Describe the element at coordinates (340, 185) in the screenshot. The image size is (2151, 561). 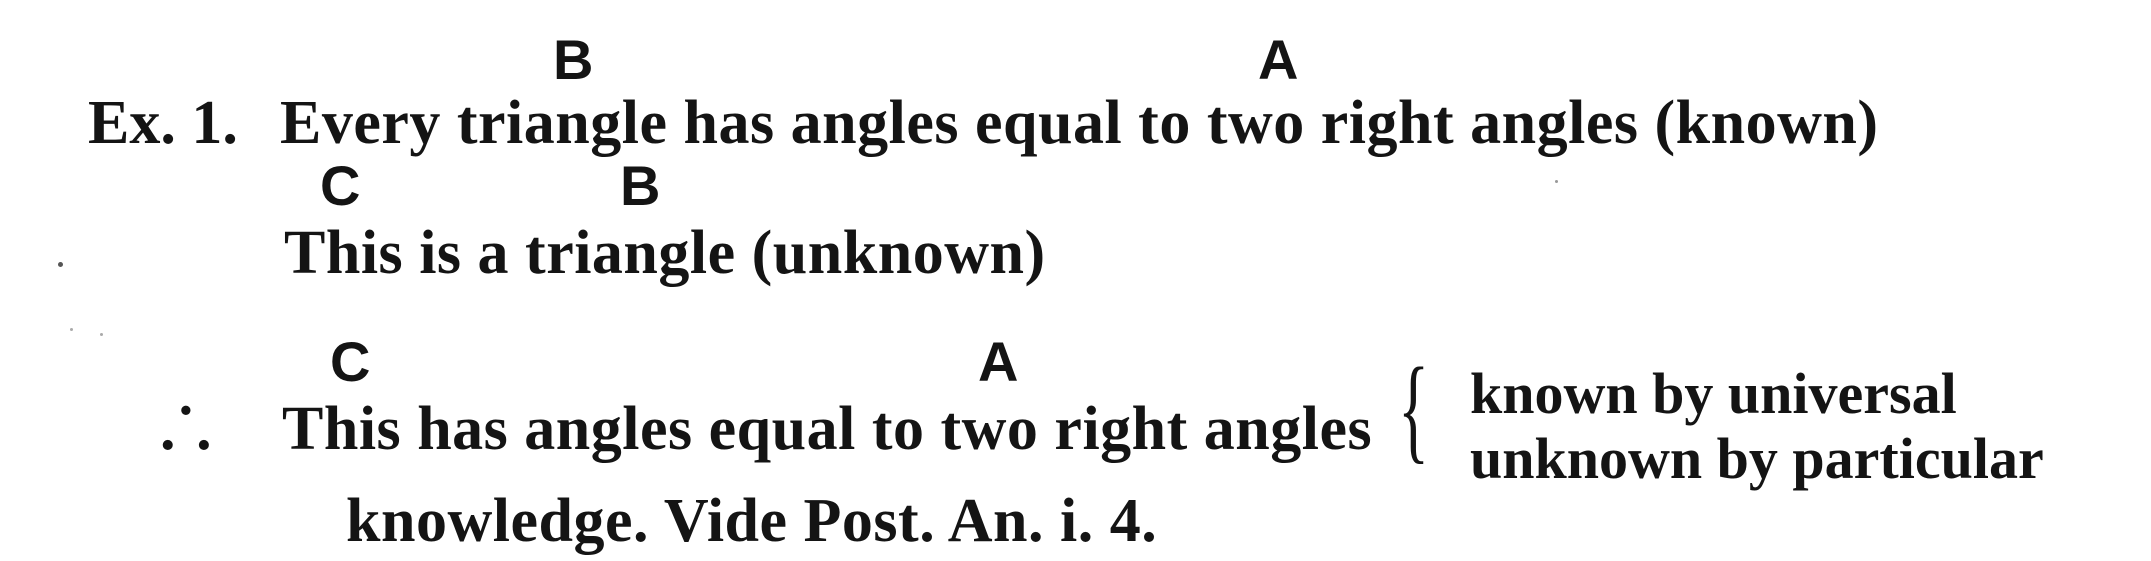
I see `term-letter-c-minor: C` at that location.